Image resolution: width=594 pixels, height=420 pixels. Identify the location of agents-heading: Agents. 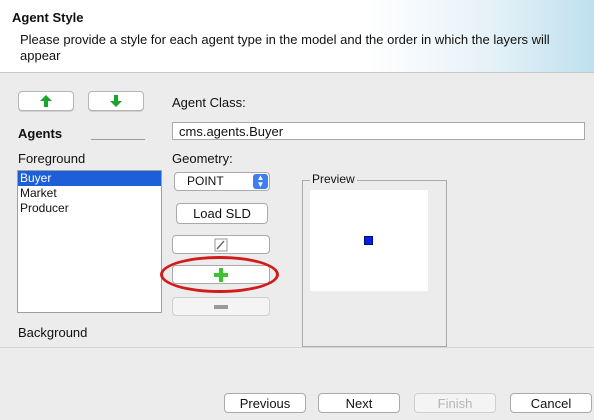
(40, 133).